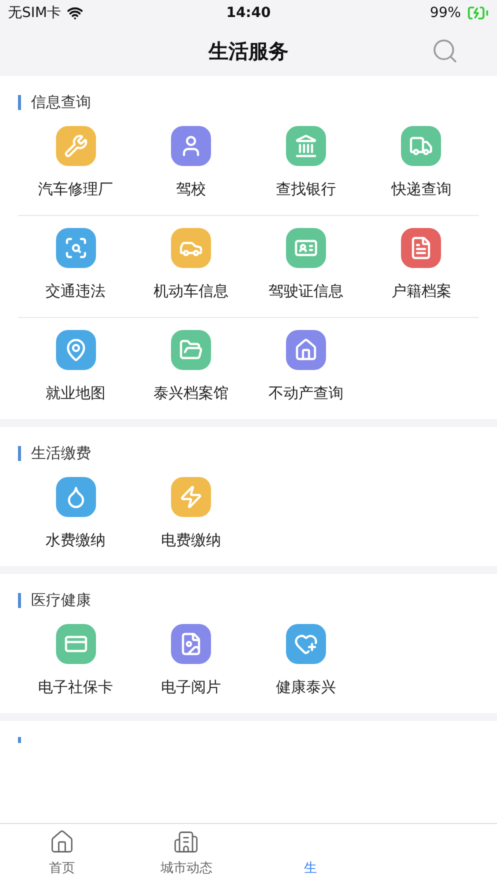 This screenshot has height=883, width=497. Describe the element at coordinates (248, 51) in the screenshot. I see `page-title: 生活服务` at that location.